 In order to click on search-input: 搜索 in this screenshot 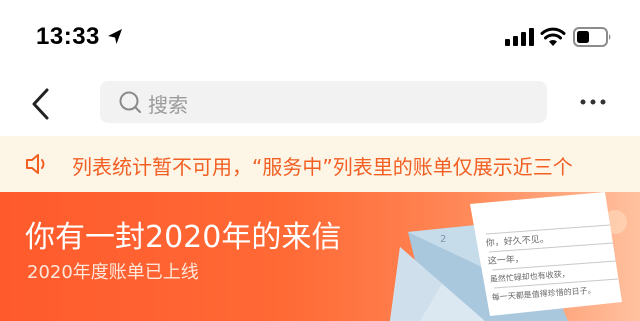, I will do `click(323, 102)`.